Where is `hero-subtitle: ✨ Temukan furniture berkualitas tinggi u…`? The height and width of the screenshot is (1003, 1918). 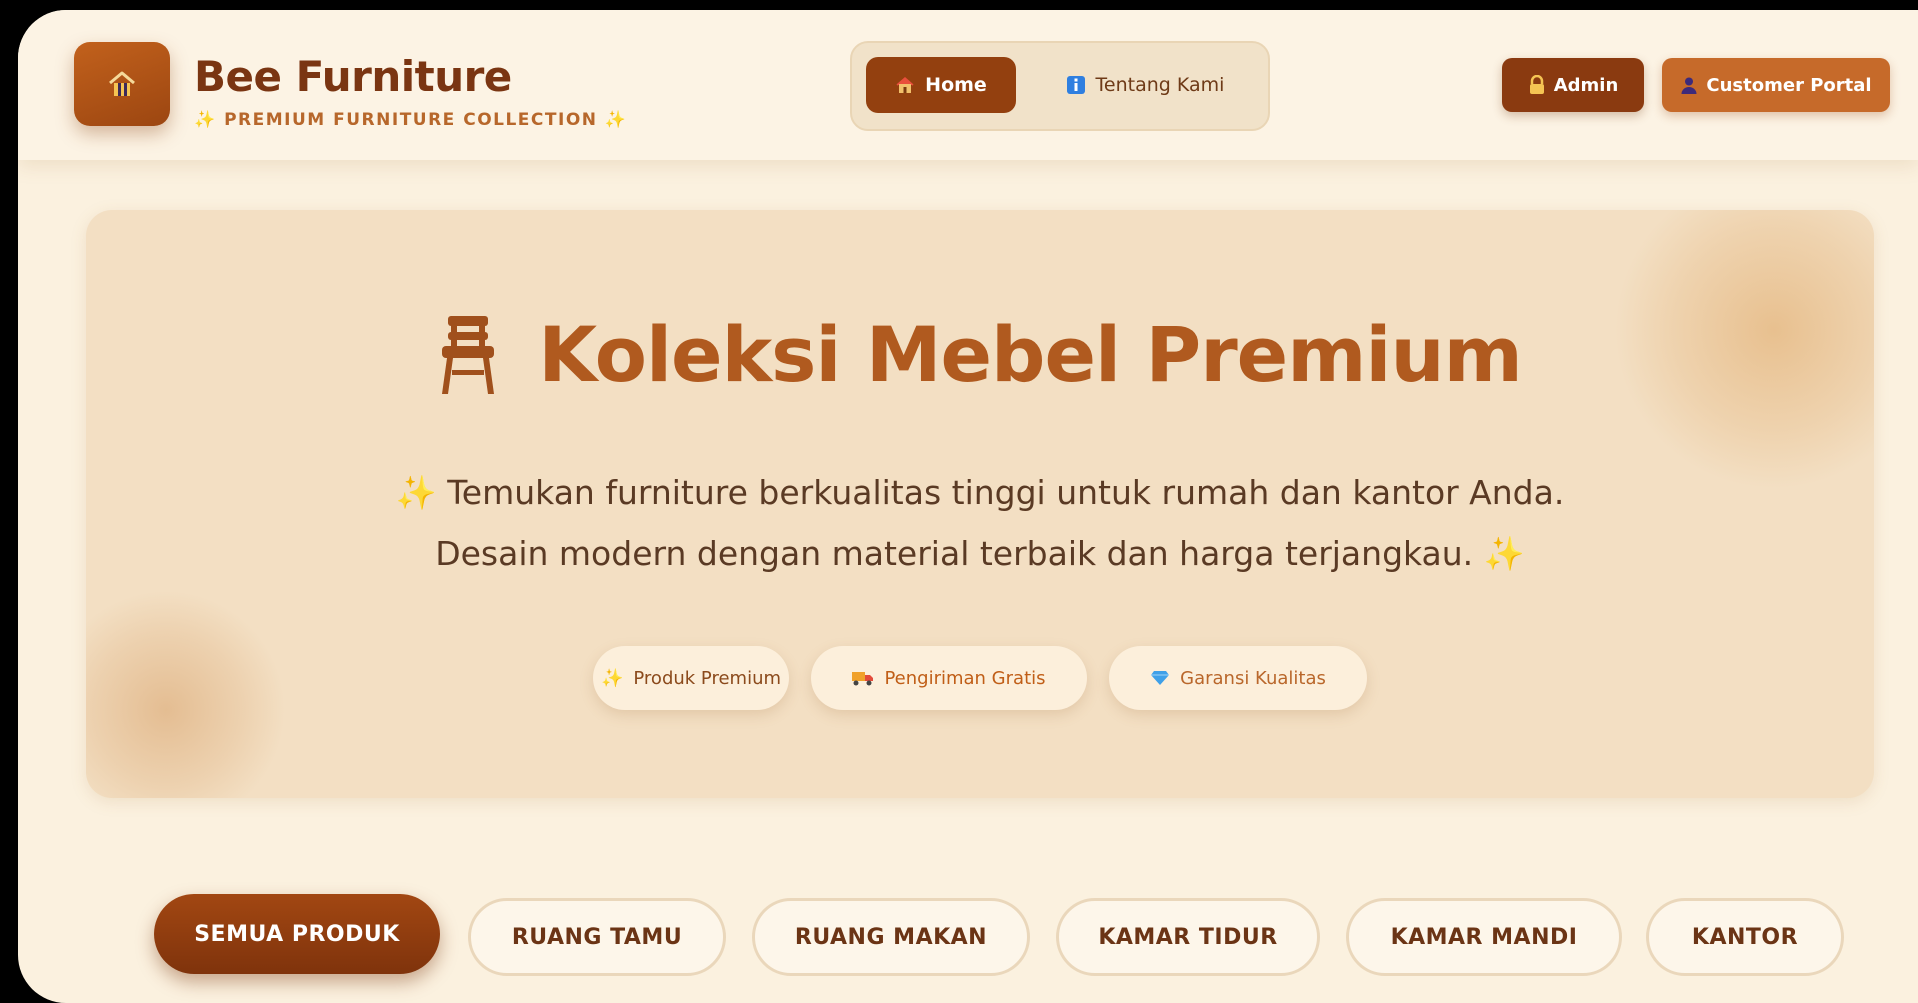 hero-subtitle: ✨ Temukan furniture berkualitas tinggi u… is located at coordinates (980, 523).